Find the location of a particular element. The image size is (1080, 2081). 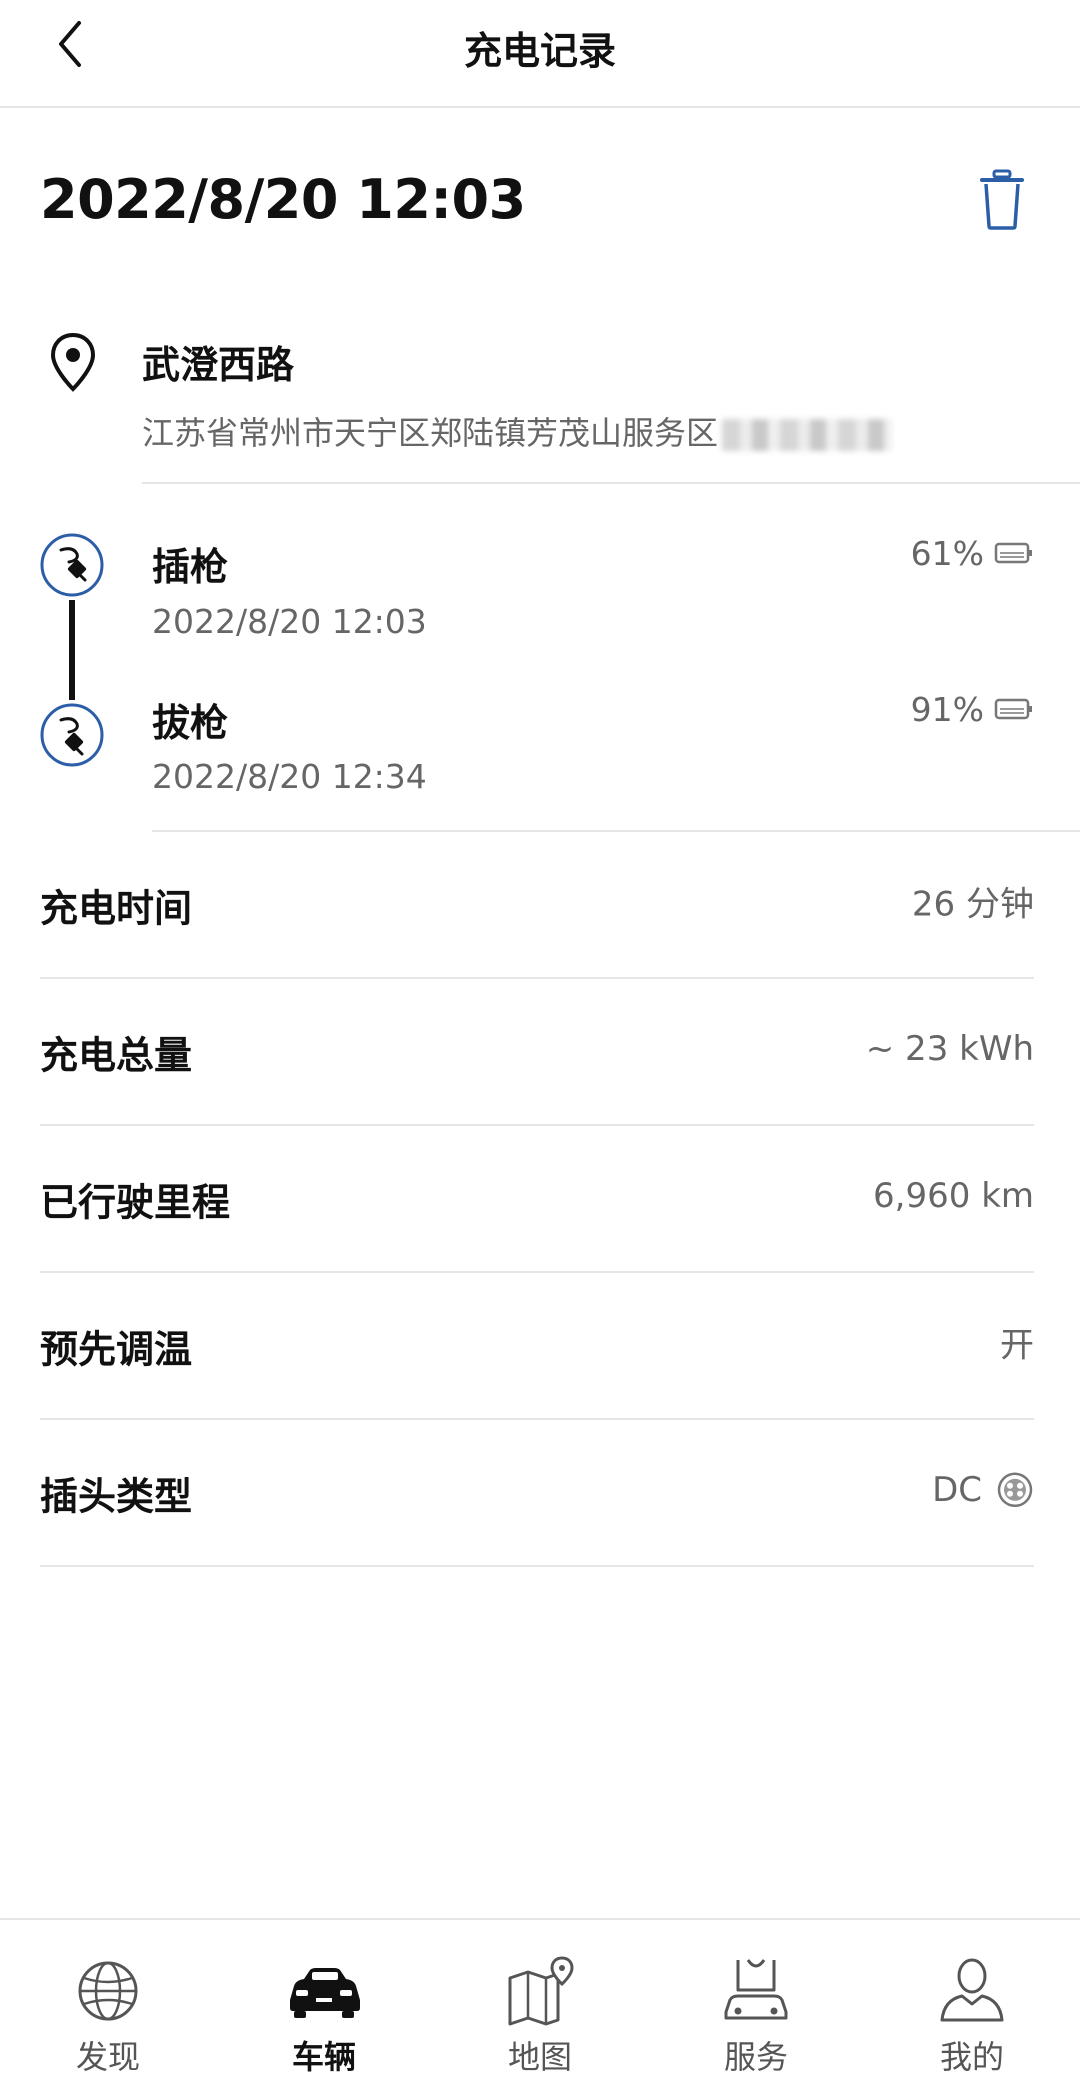

record-datetime: 2022/8/20 12:03 is located at coordinates (283, 199).